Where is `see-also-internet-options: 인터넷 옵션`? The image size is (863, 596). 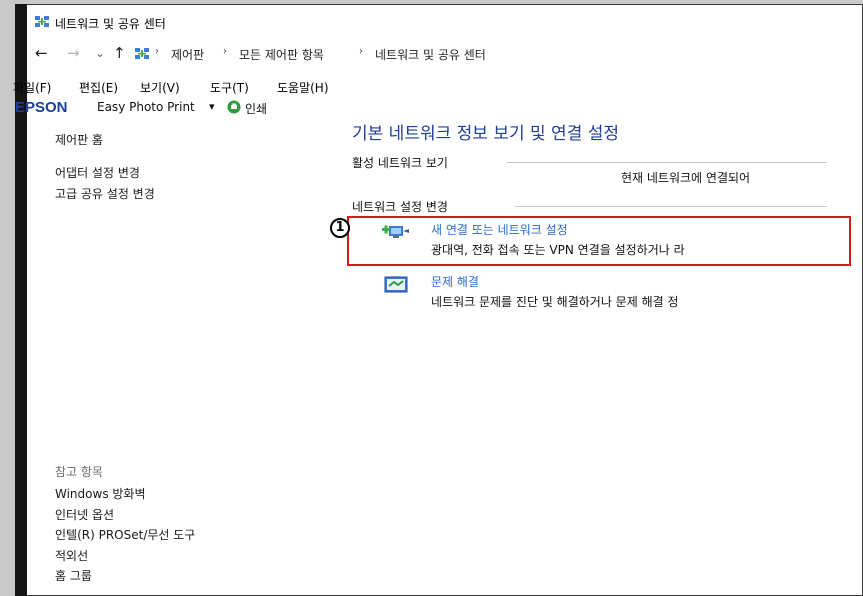
see-also-internet-options: 인터넷 옵션 is located at coordinates (84, 514).